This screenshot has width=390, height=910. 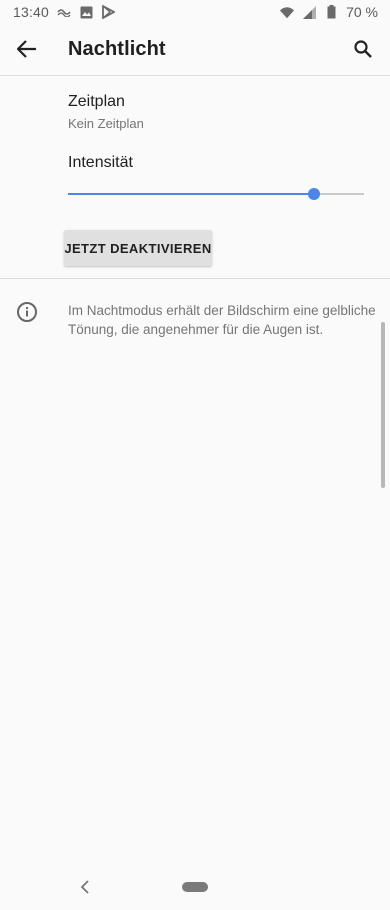 I want to click on nav-back-icon, so click(x=85, y=887).